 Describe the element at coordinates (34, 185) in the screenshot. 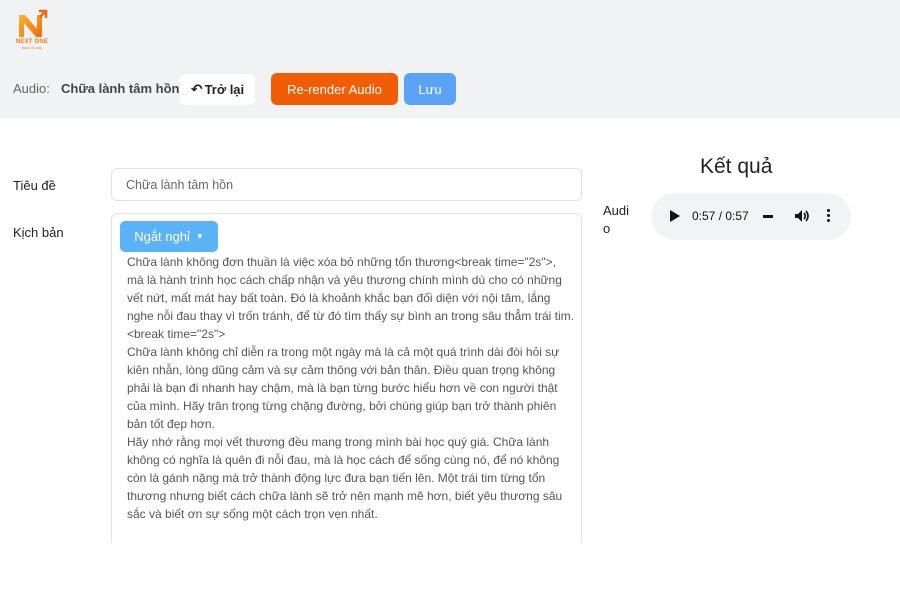

I see `title-label: Tiêu đề` at that location.